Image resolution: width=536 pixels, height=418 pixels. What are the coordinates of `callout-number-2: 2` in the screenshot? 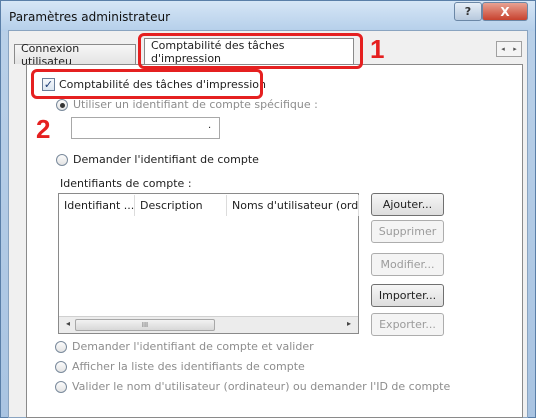 It's located at (43, 129).